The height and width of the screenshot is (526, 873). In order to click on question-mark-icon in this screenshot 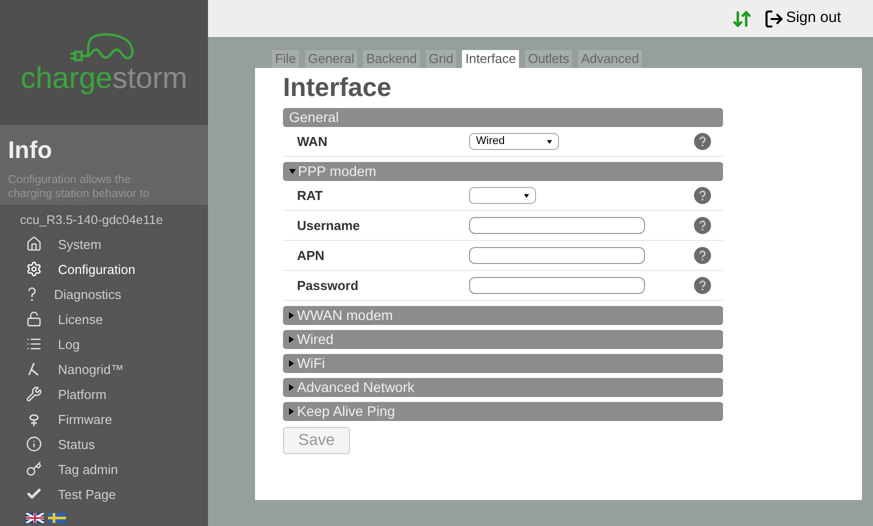, I will do `click(32, 294)`.